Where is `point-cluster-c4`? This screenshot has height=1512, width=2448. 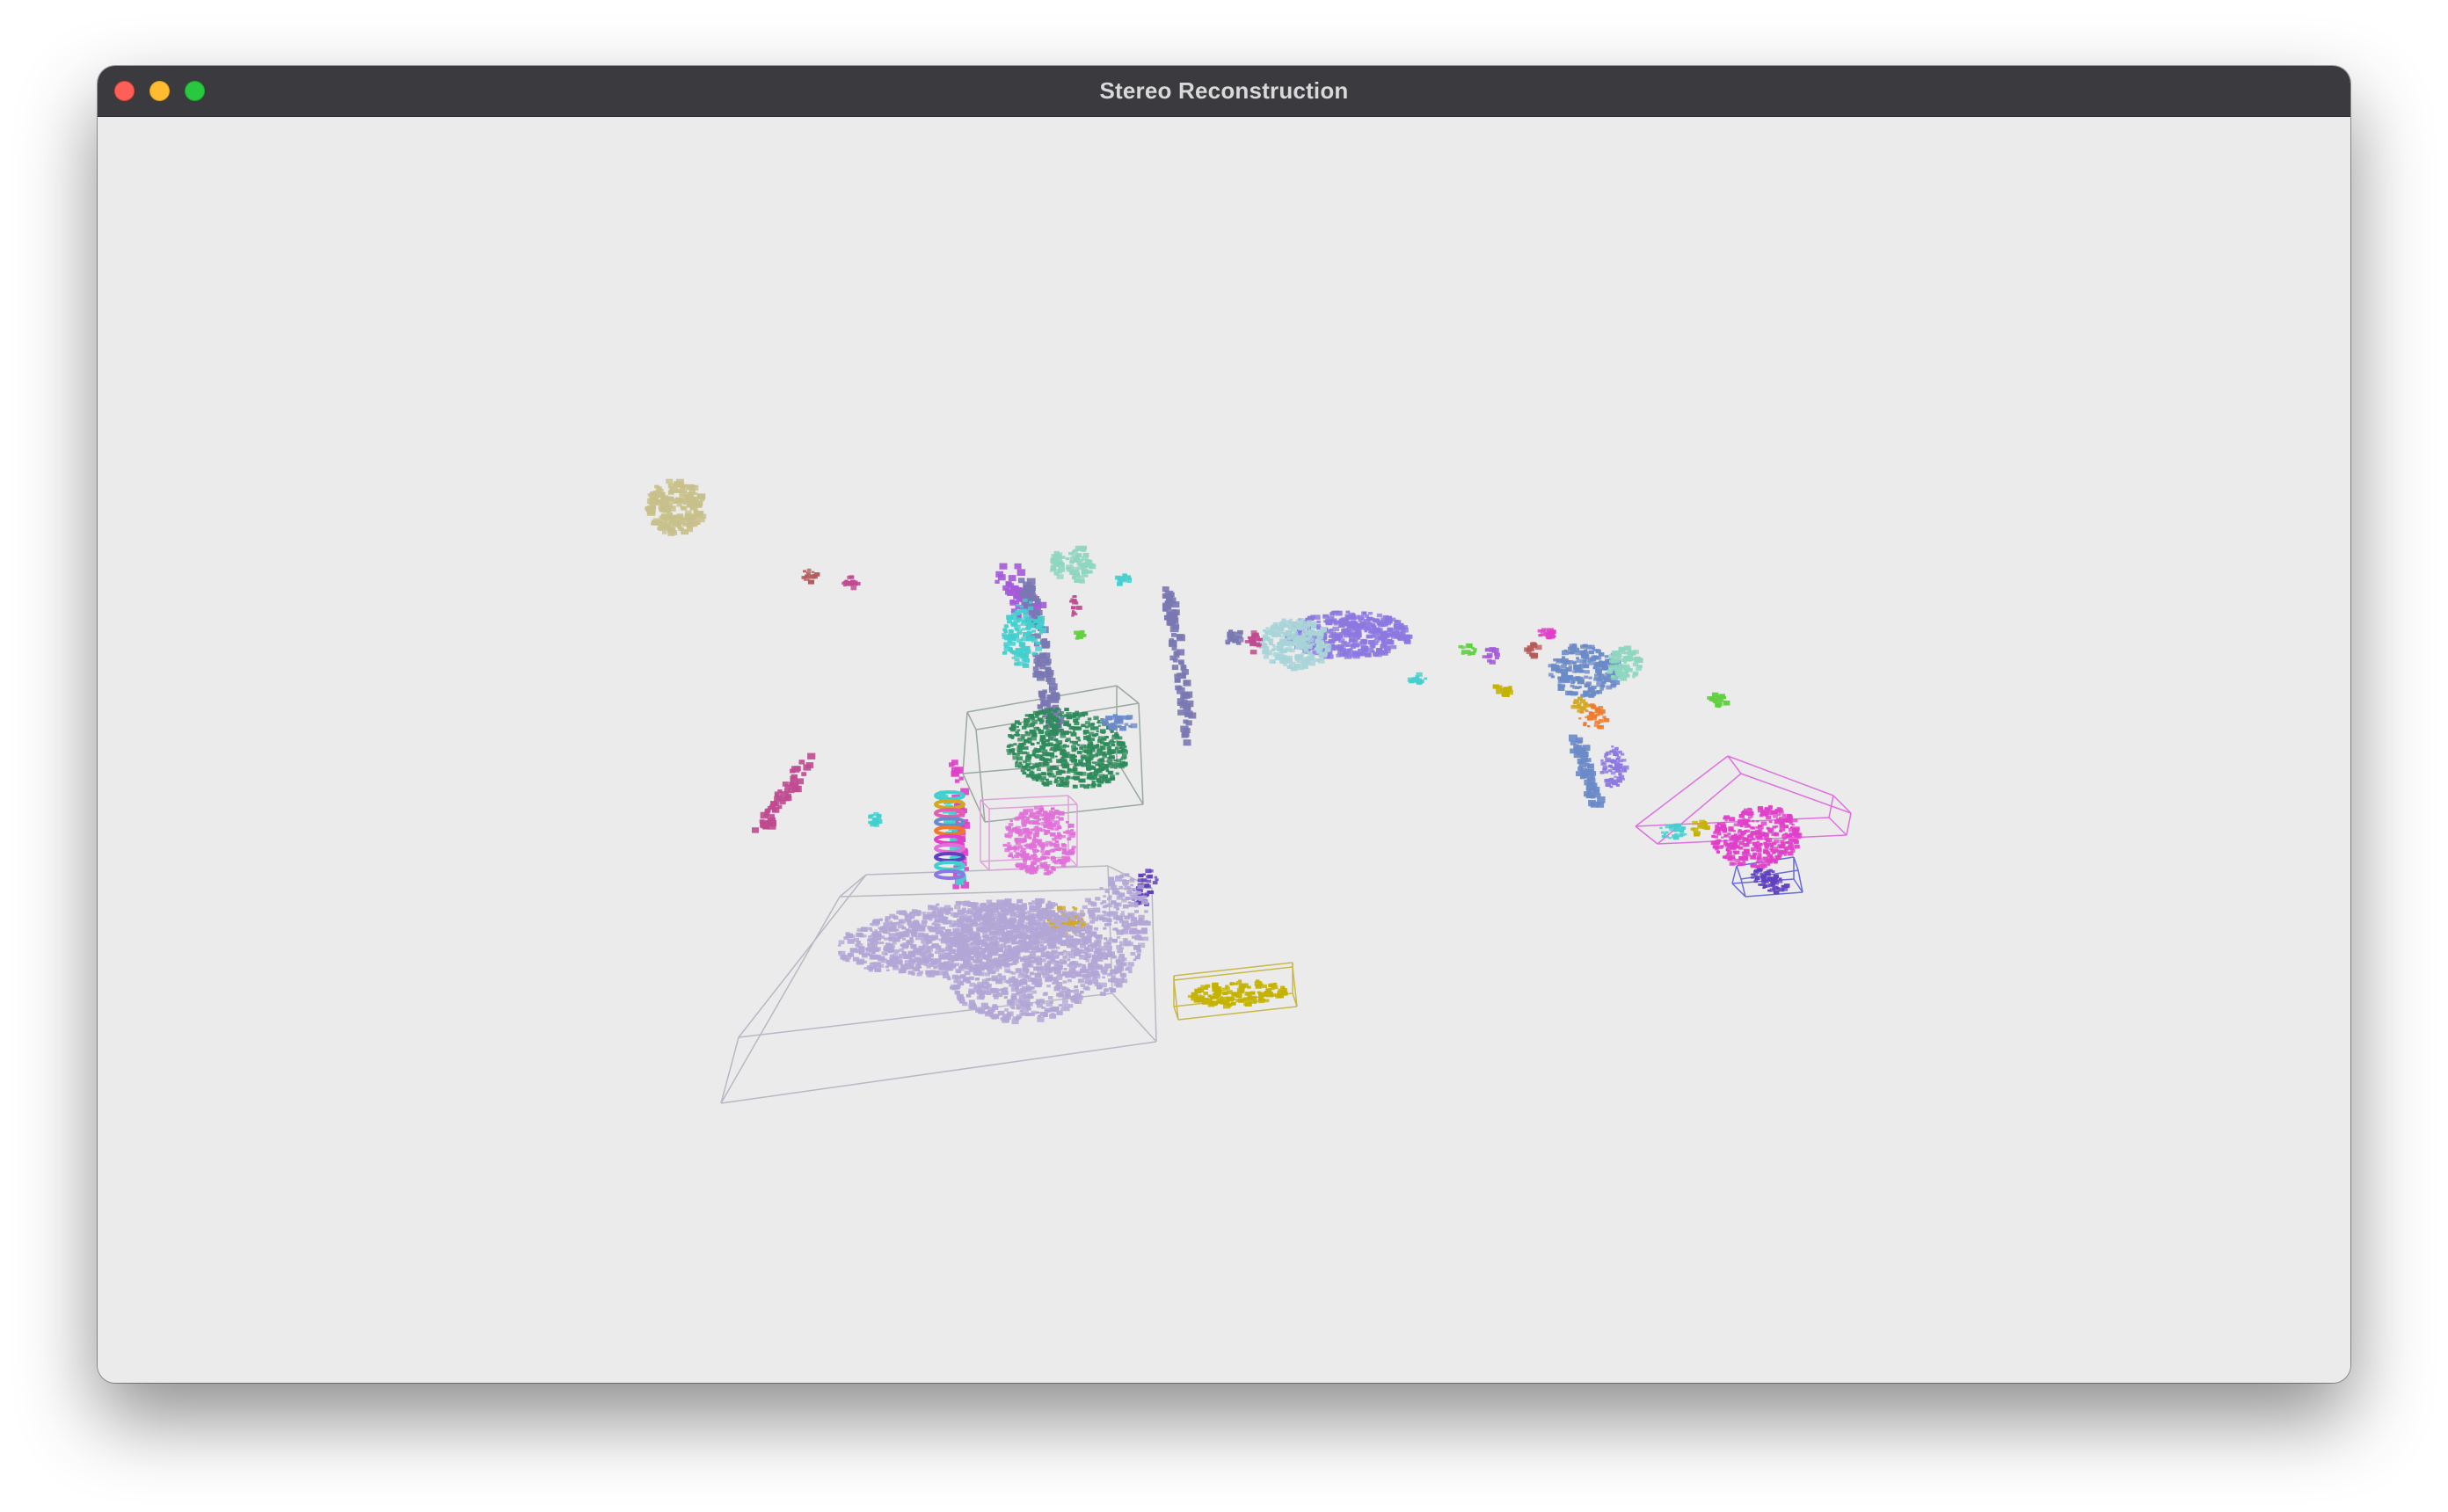
point-cluster-c4 is located at coordinates (1491, 656).